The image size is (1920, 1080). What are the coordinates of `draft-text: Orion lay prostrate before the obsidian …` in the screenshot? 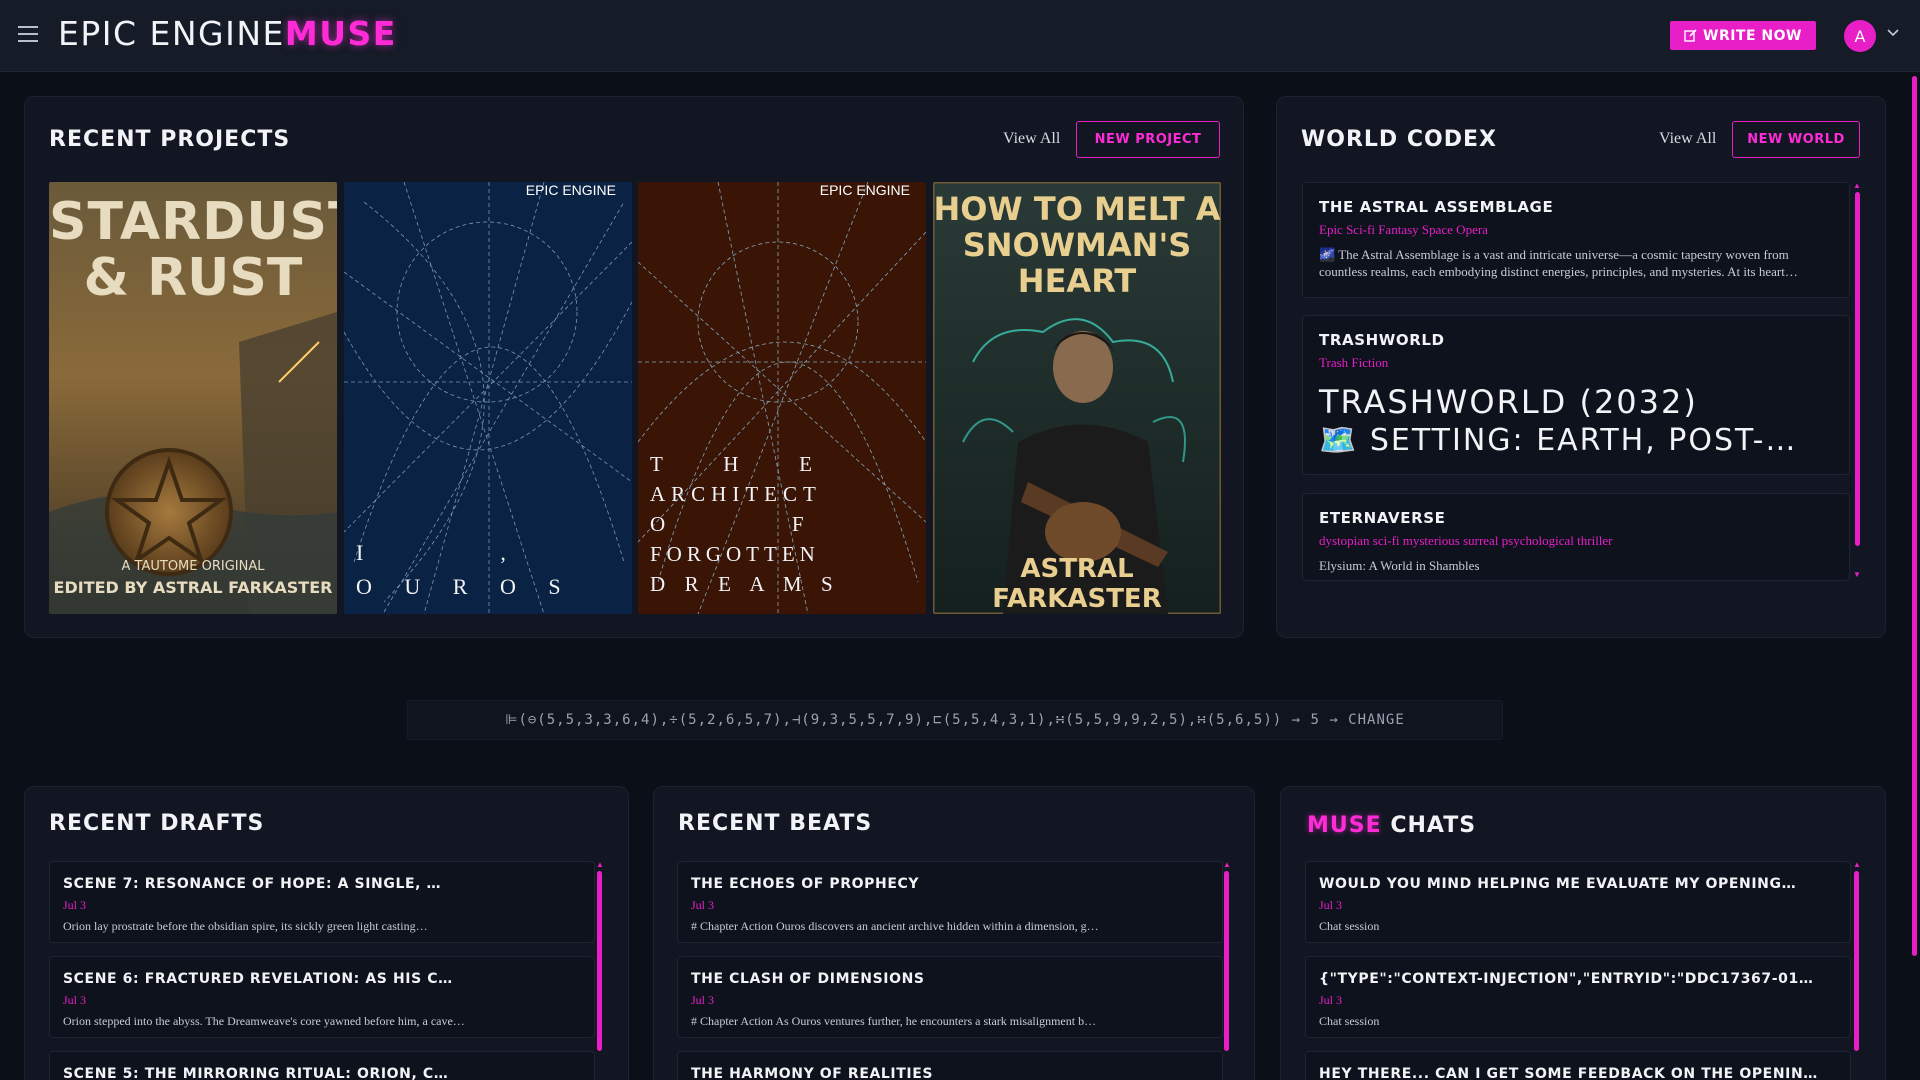 It's located at (245, 926).